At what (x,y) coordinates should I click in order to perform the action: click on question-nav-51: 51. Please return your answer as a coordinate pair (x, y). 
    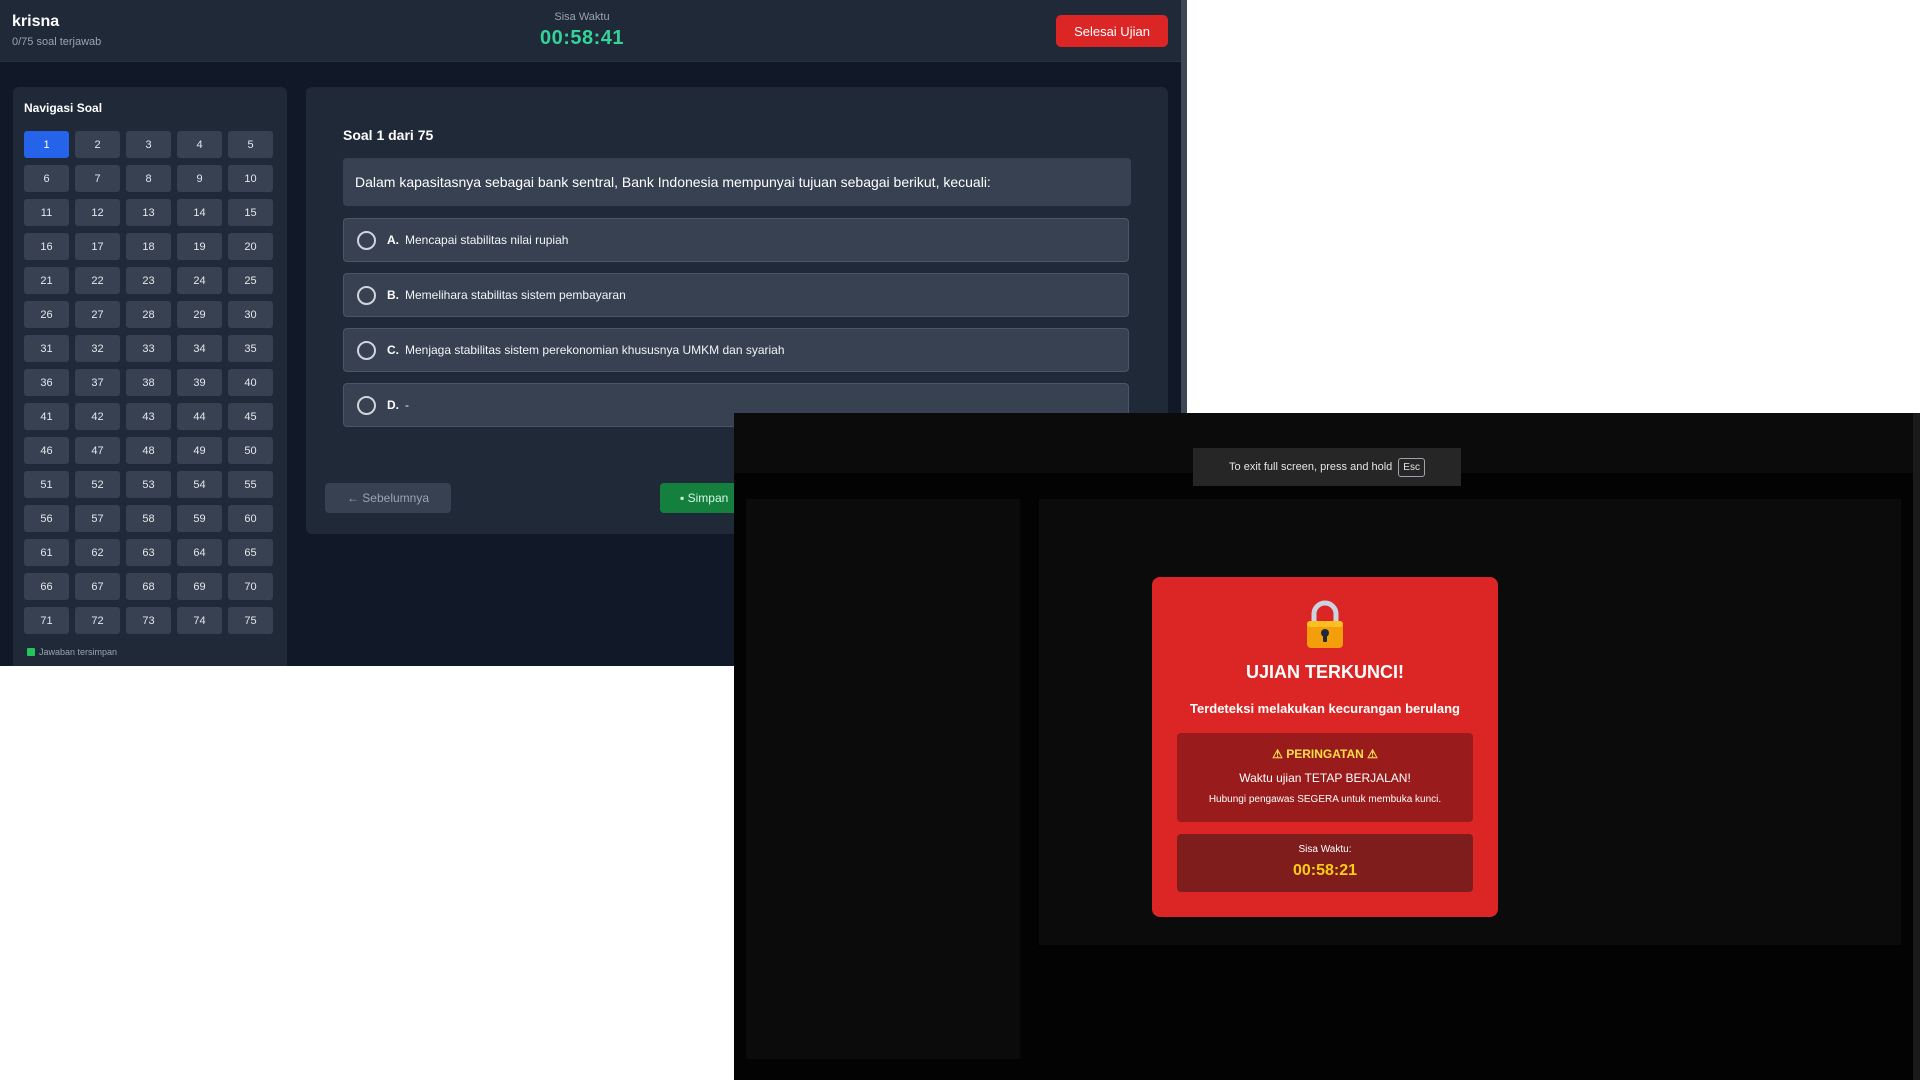
    Looking at the image, I should click on (46, 484).